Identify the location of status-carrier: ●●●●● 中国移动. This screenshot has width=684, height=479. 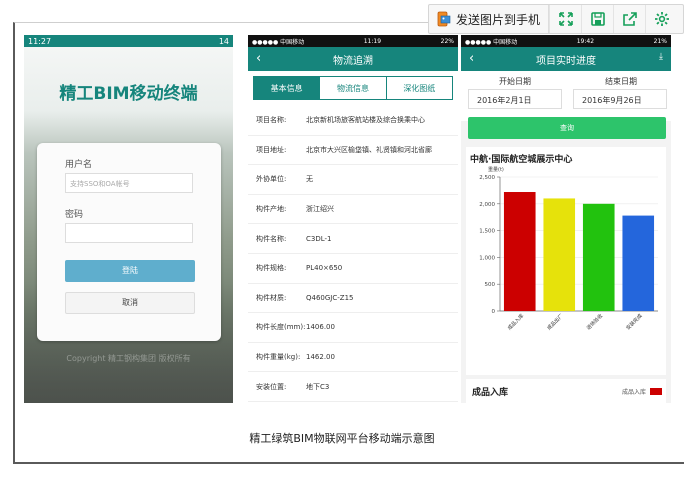
(491, 42).